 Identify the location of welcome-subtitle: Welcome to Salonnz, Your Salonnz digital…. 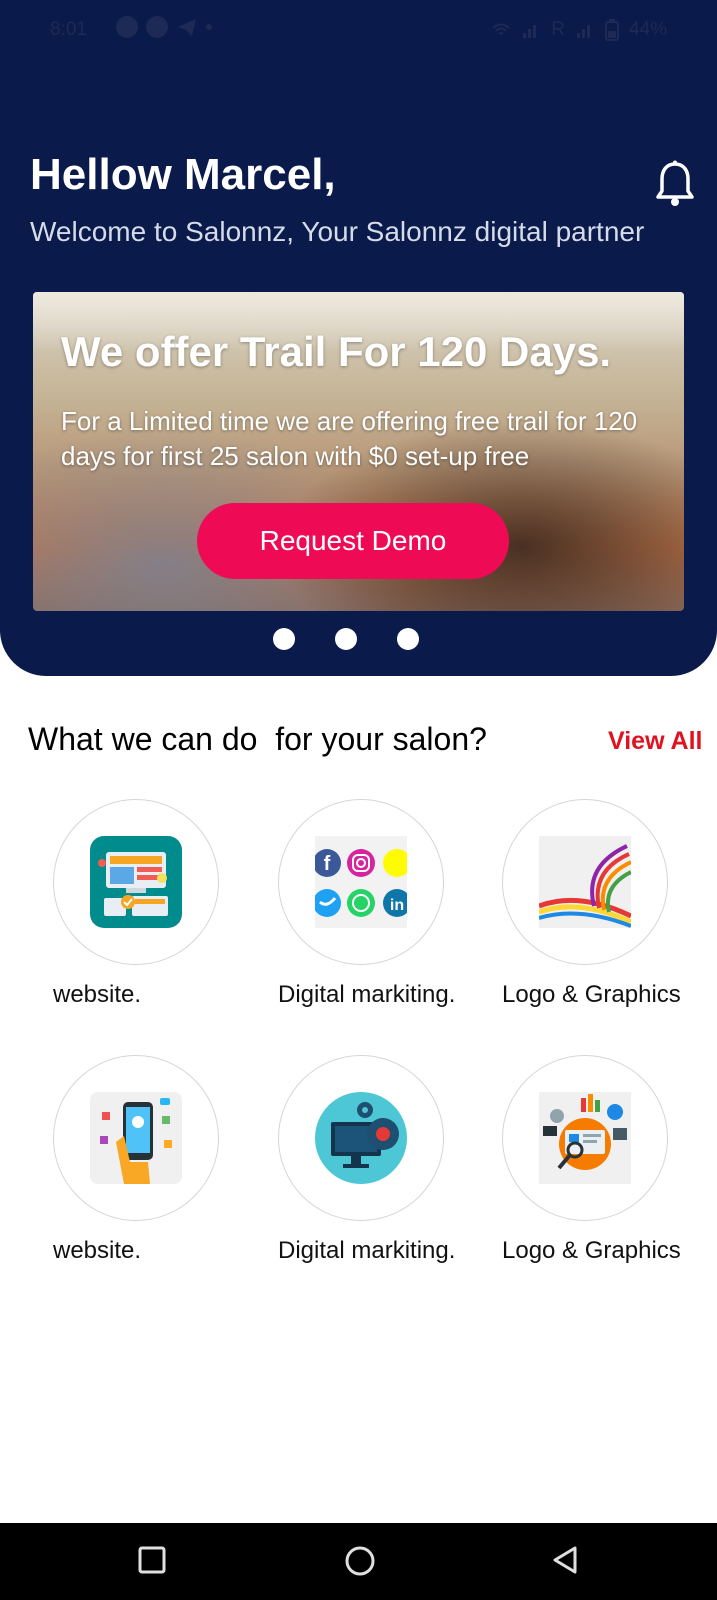
(337, 231).